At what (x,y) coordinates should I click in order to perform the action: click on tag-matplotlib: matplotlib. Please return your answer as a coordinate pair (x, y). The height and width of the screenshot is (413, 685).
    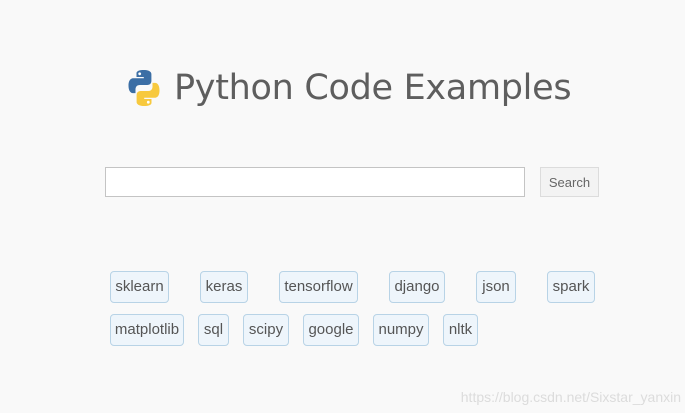
    Looking at the image, I should click on (147, 330).